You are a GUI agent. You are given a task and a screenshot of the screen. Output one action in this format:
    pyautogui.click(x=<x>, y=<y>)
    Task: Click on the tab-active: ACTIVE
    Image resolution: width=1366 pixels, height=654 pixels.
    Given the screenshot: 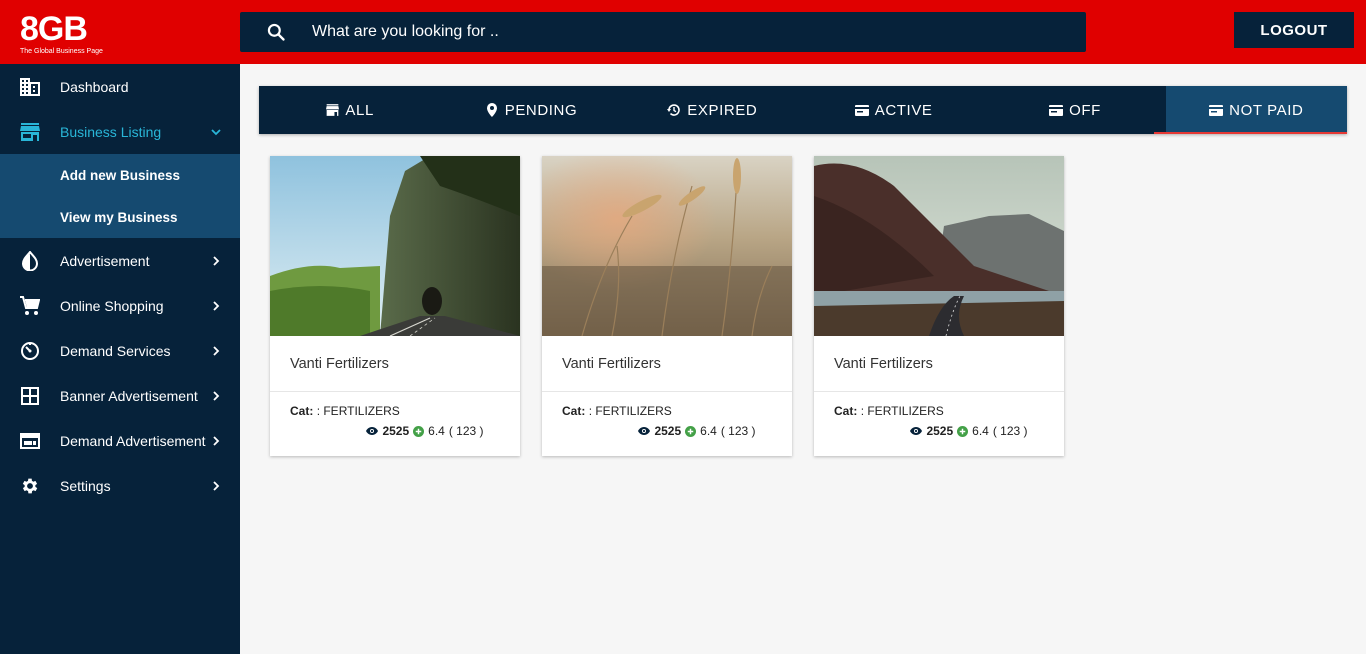 What is the action you would take?
    pyautogui.click(x=893, y=110)
    